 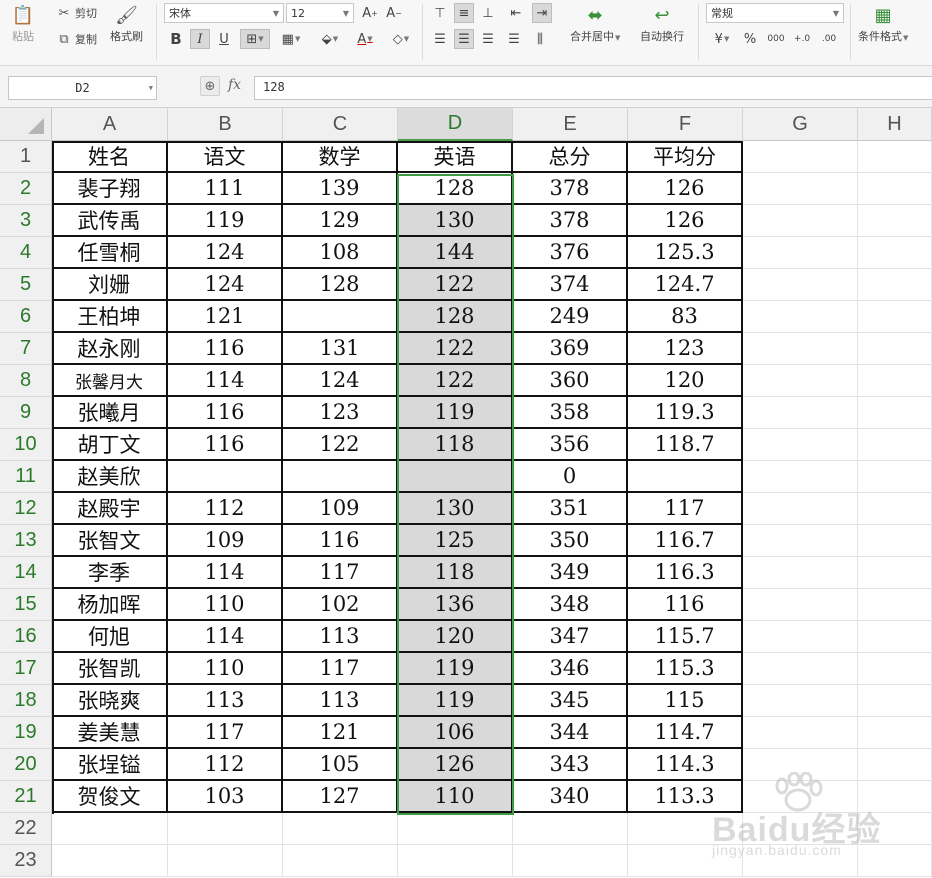 What do you see at coordinates (540, 39) in the screenshot?
I see `distributed-icon: ⫼` at bounding box center [540, 39].